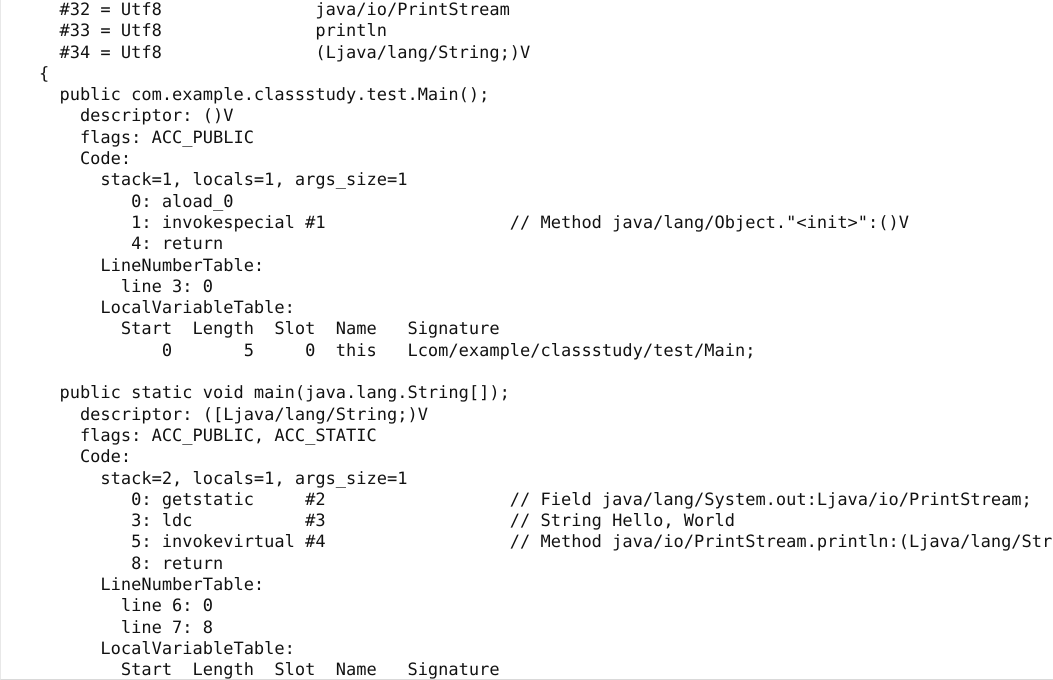 The width and height of the screenshot is (1053, 680). Describe the element at coordinates (44, 73) in the screenshot. I see `code-line: {` at that location.